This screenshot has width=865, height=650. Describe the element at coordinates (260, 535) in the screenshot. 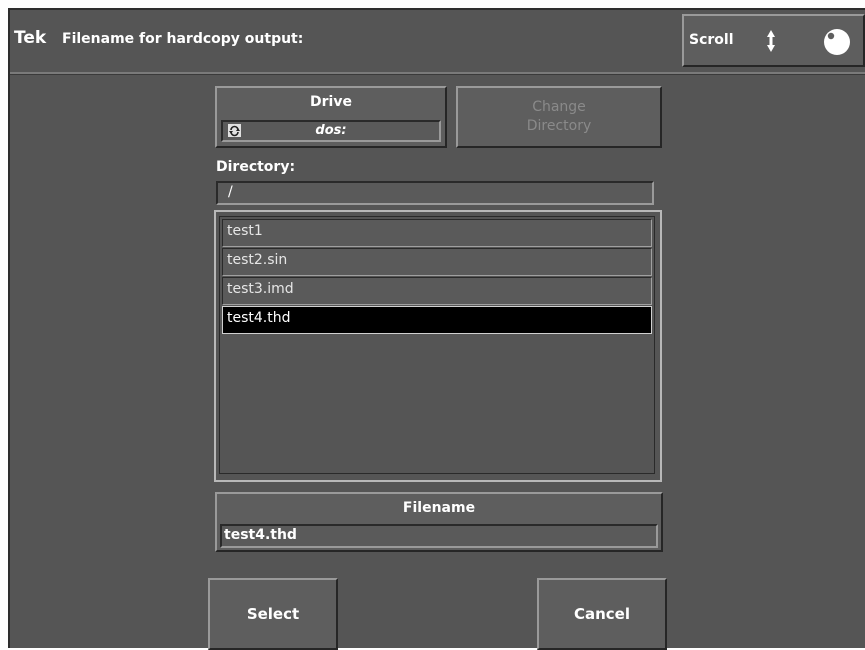

I see `filename-value: test4.thd` at that location.